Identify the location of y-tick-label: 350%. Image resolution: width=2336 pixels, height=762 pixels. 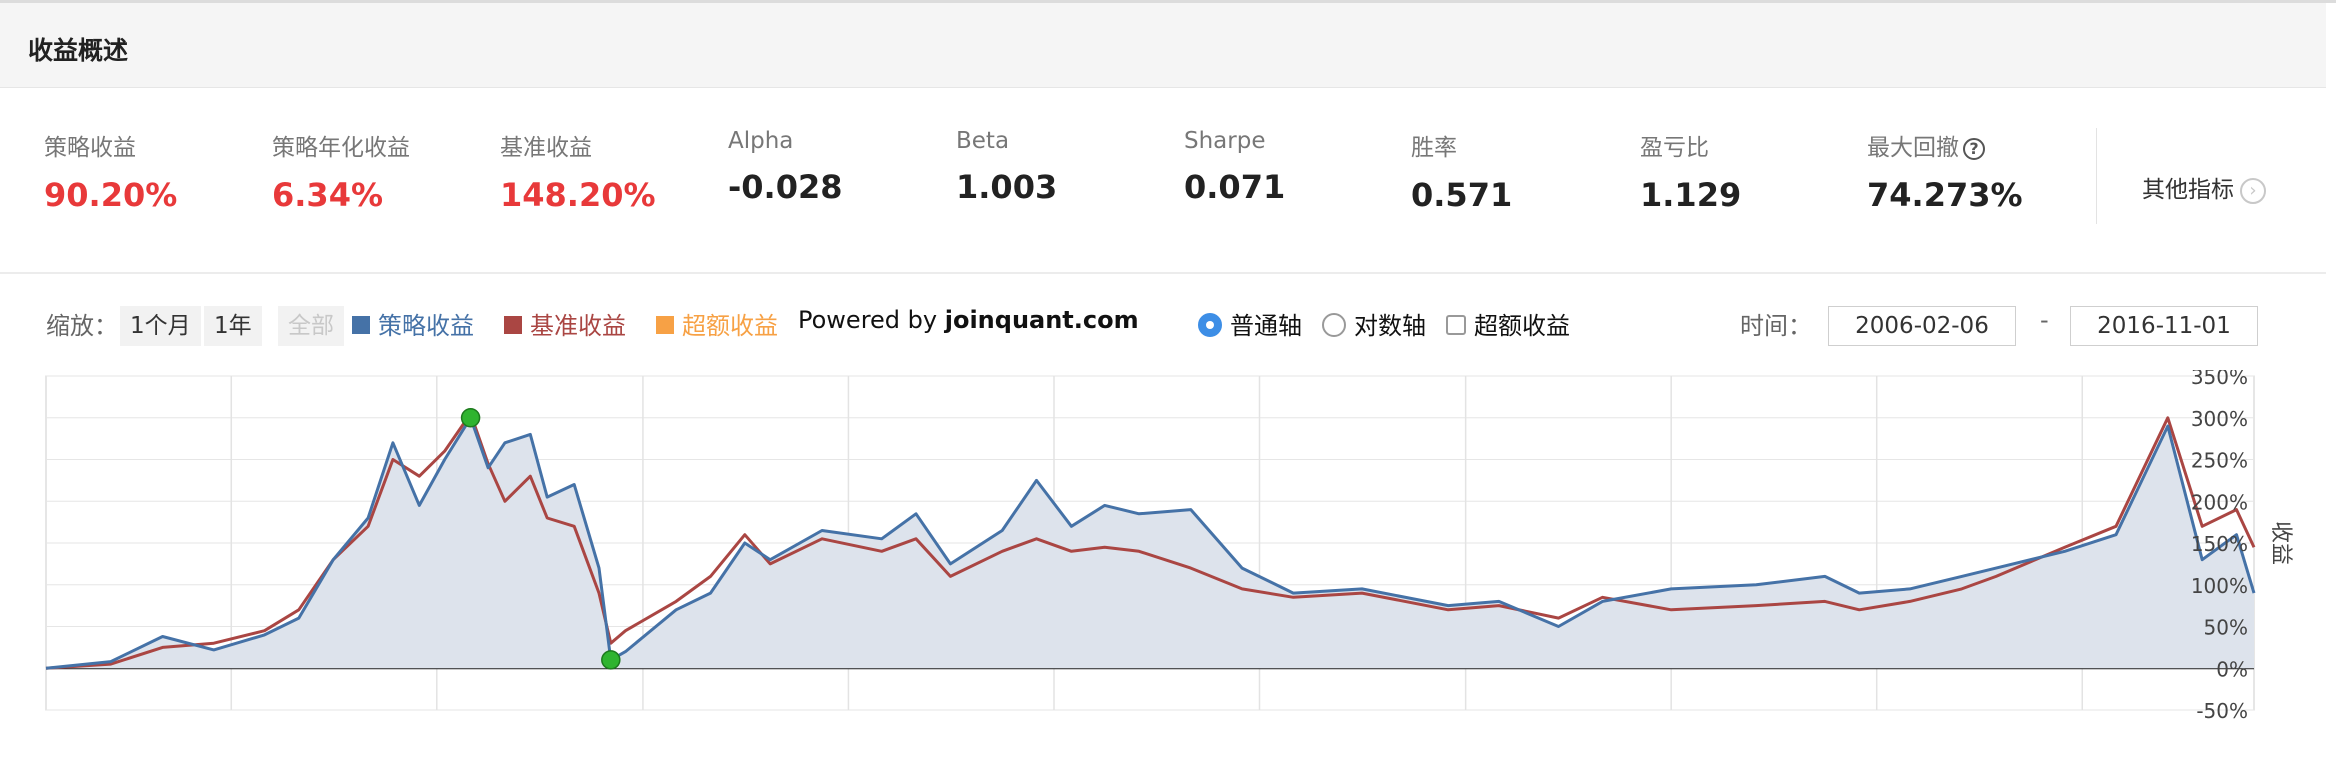
(2219, 379).